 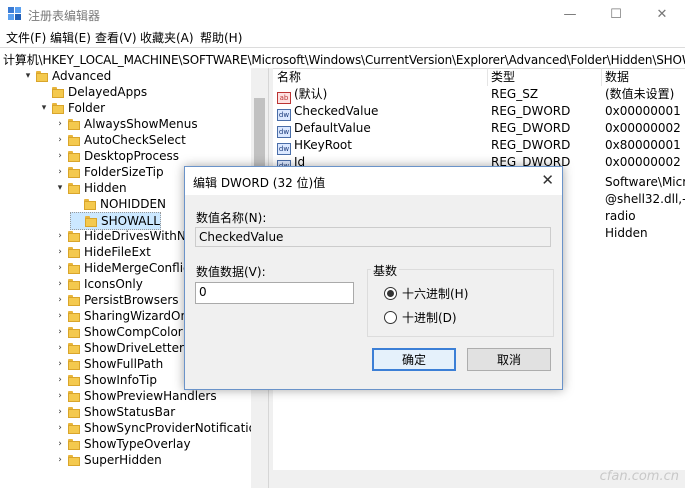 I want to click on menu-favorites: 收藏夹(A), so click(x=167, y=37).